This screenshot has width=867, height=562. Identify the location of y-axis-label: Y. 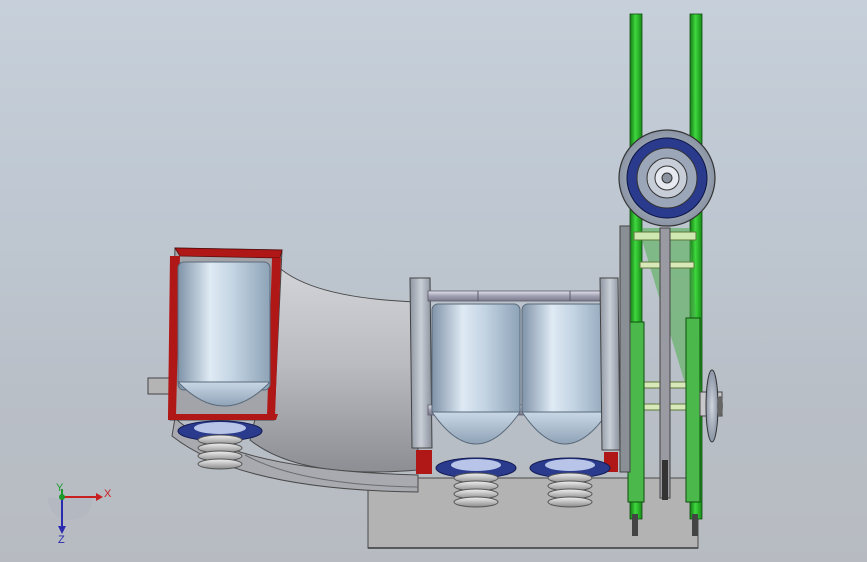
(60, 488).